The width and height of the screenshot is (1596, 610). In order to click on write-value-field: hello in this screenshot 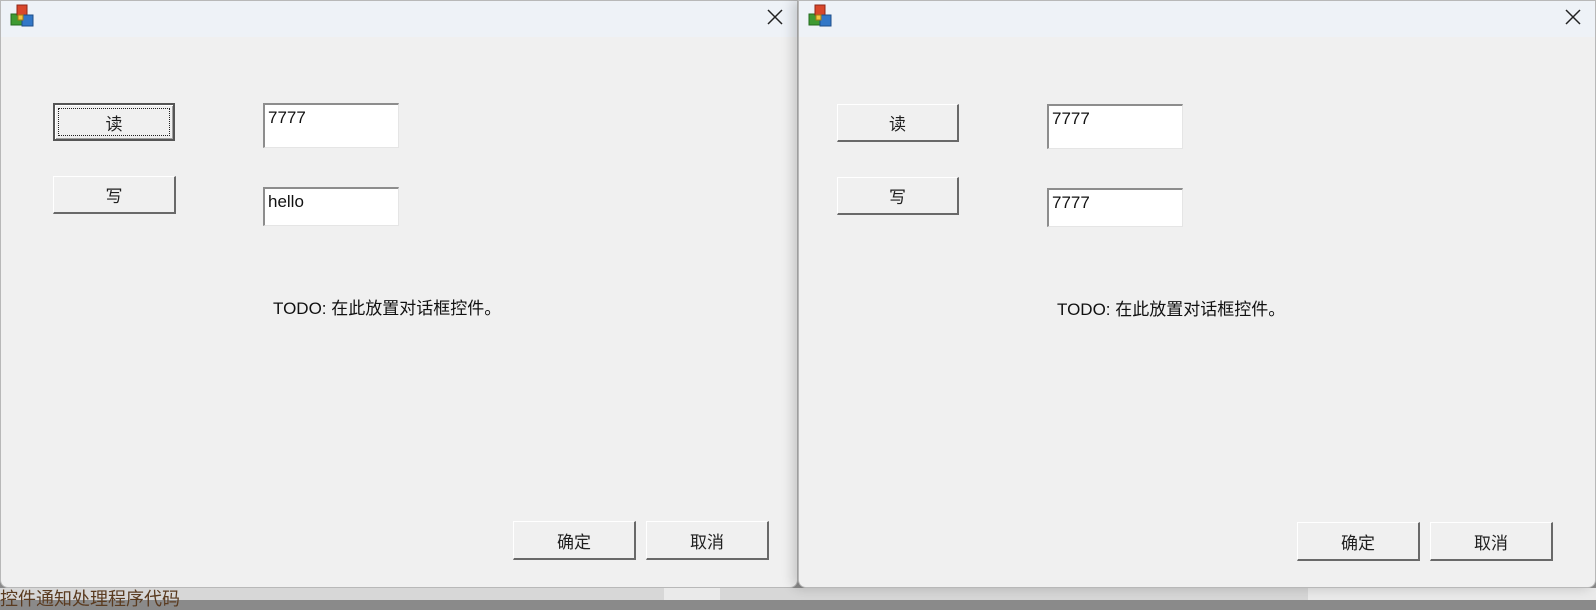, I will do `click(331, 206)`.